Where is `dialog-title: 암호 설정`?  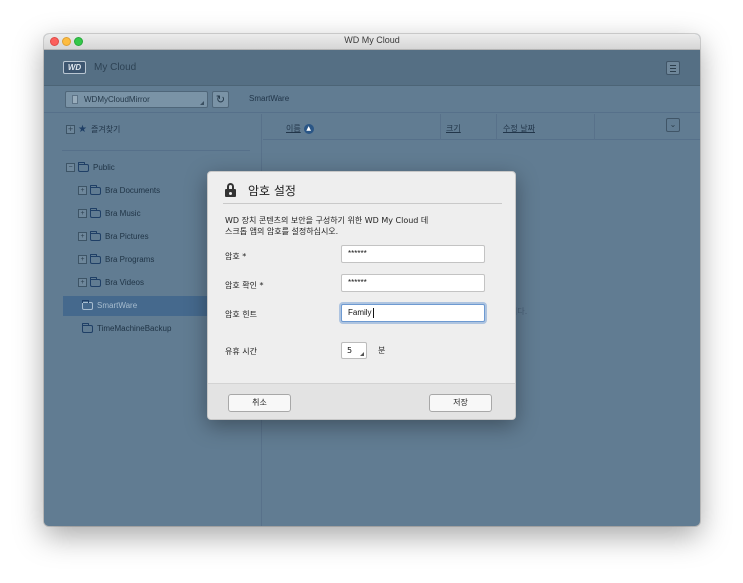
dialog-title: 암호 설정 is located at coordinates (272, 191).